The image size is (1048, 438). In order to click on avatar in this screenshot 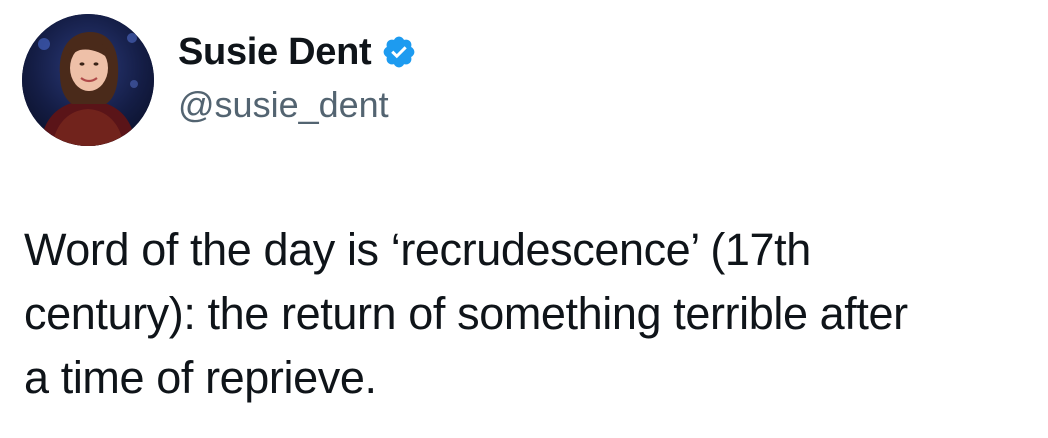, I will do `click(88, 80)`.